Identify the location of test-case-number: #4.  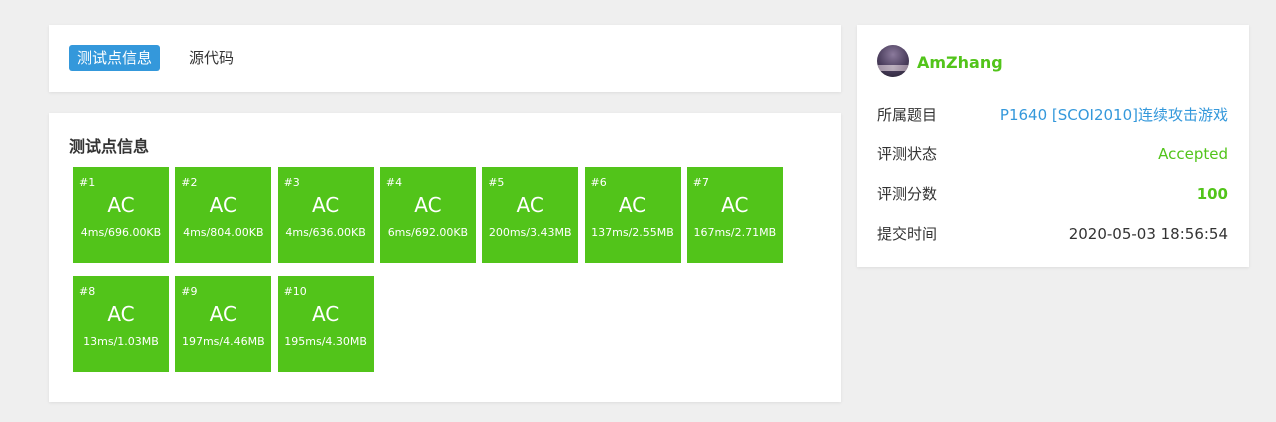
(394, 182).